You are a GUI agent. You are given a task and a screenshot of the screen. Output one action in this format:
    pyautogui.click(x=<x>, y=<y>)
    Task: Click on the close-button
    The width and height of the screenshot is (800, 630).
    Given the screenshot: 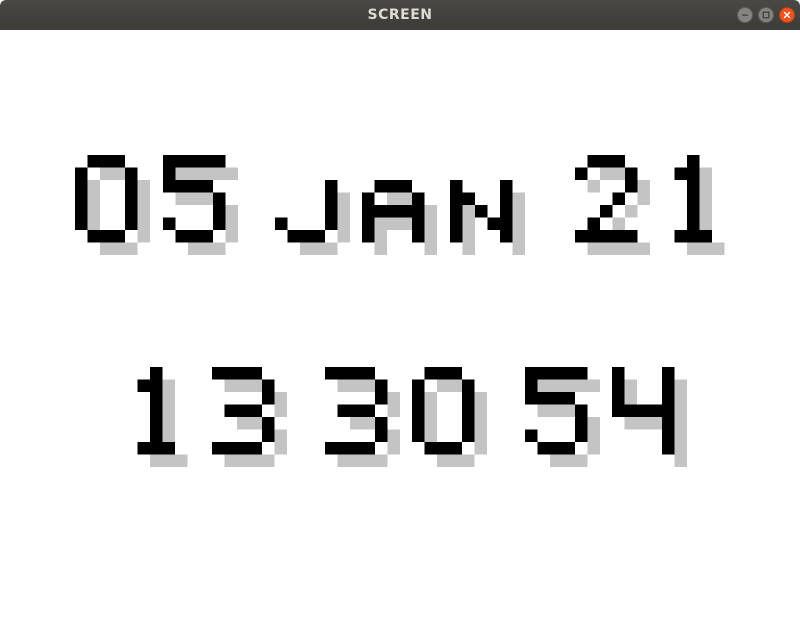 What is the action you would take?
    pyautogui.click(x=787, y=15)
    